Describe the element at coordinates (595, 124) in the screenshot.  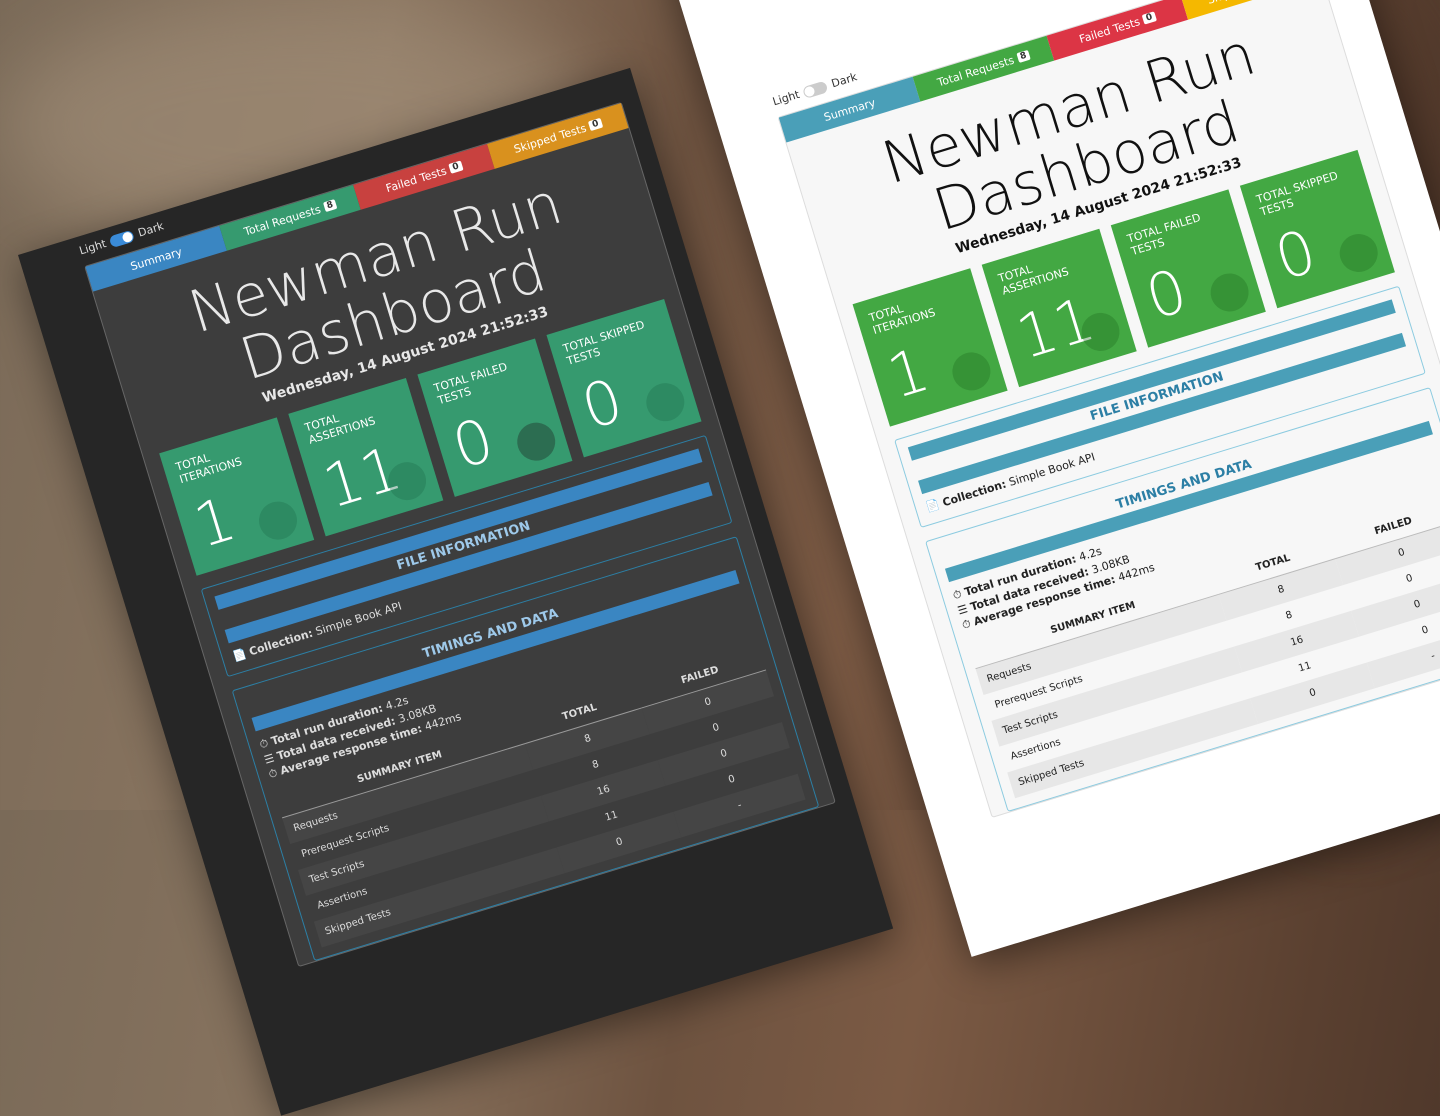
I see `skipped-badge: 0` at that location.